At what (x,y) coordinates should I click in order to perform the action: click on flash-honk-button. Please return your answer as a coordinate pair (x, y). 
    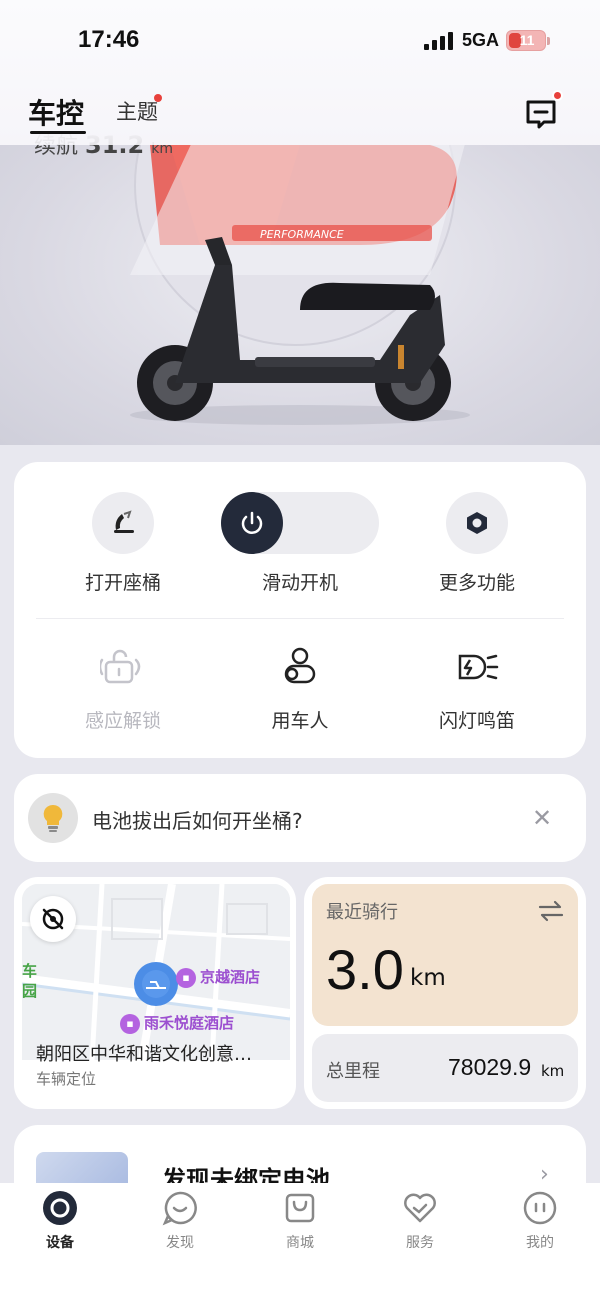
    Looking at the image, I should click on (478, 667).